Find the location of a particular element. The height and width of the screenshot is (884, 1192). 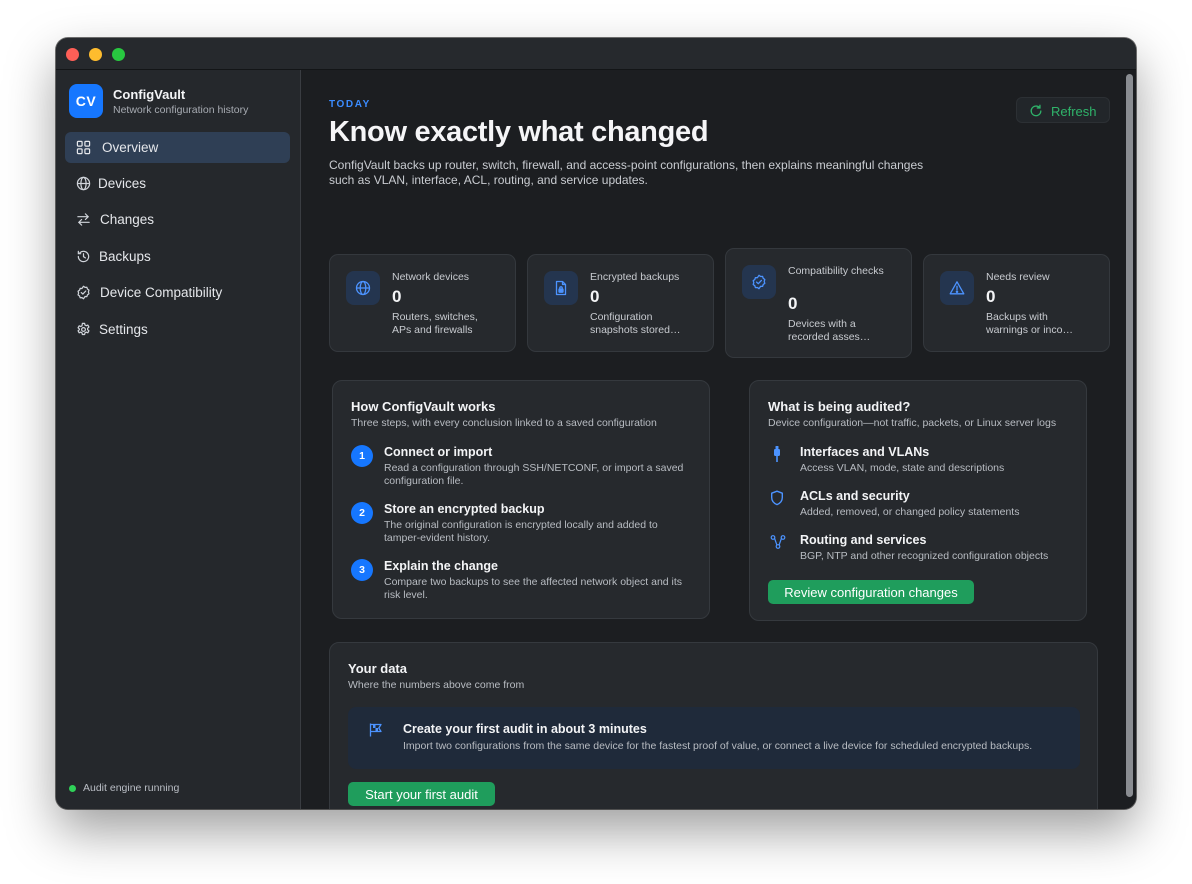

gear-icon is located at coordinates (83, 329).